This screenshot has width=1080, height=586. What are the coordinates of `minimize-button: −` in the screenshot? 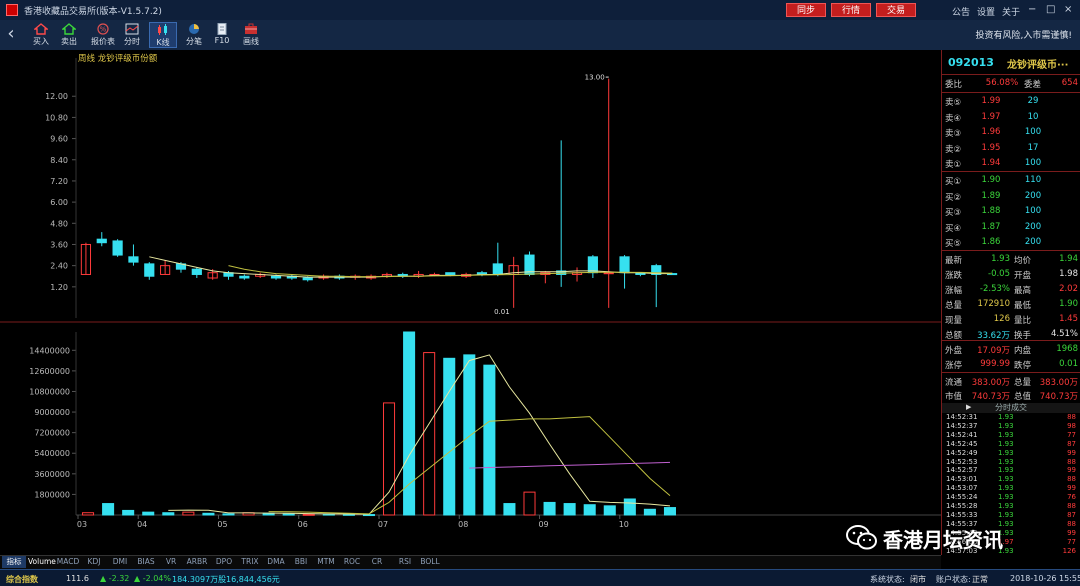 It's located at (1032, 9).